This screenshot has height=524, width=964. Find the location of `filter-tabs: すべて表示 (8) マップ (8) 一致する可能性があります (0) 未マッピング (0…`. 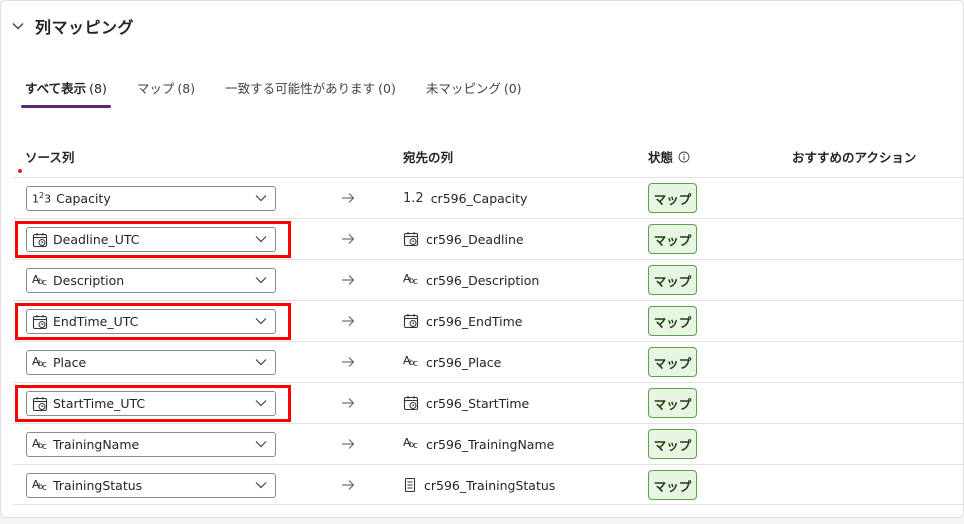

filter-tabs: すべて表示 (8) マップ (8) 一致する可能性があります (0) 未マッピング (0… is located at coordinates (286, 90).